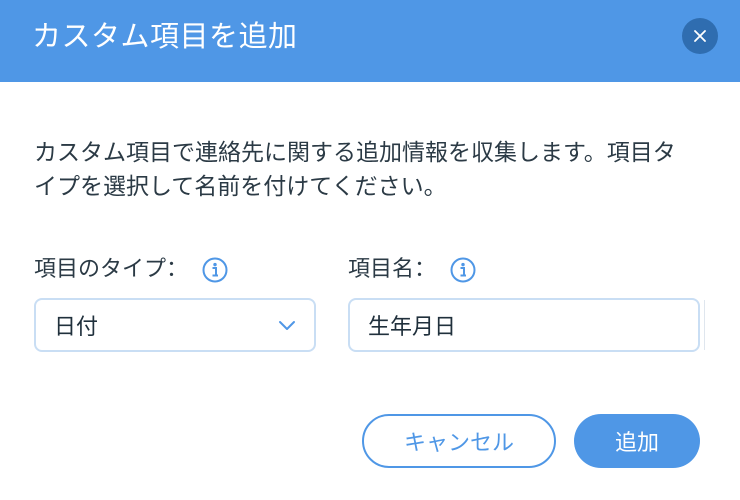 This screenshot has height=500, width=740. I want to click on close-button, so click(700, 36).